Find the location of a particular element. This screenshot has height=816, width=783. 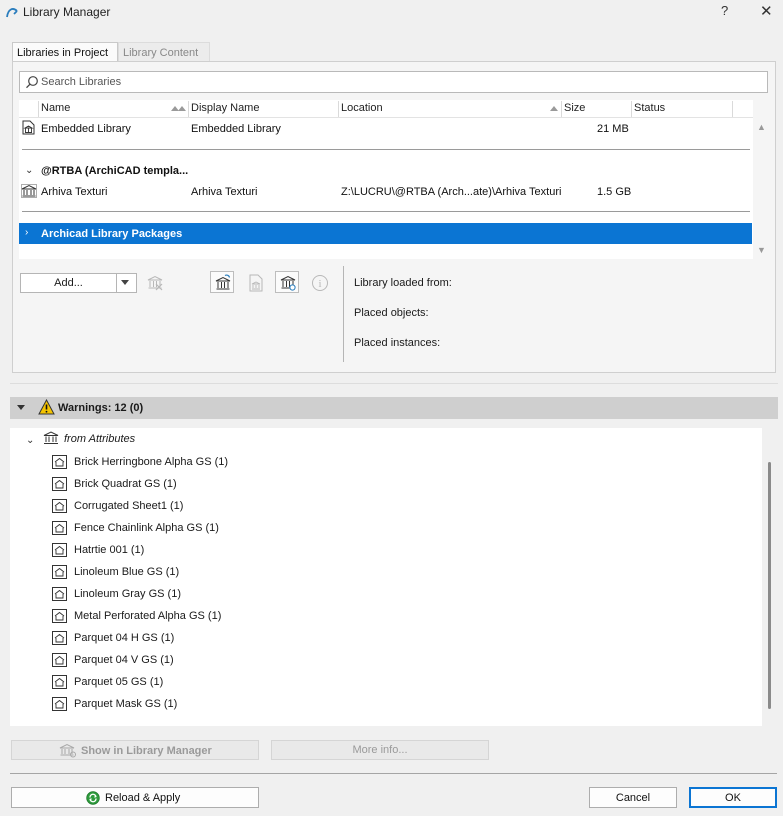

warning-item-label: Parquet Mask GS (1) is located at coordinates (126, 704).